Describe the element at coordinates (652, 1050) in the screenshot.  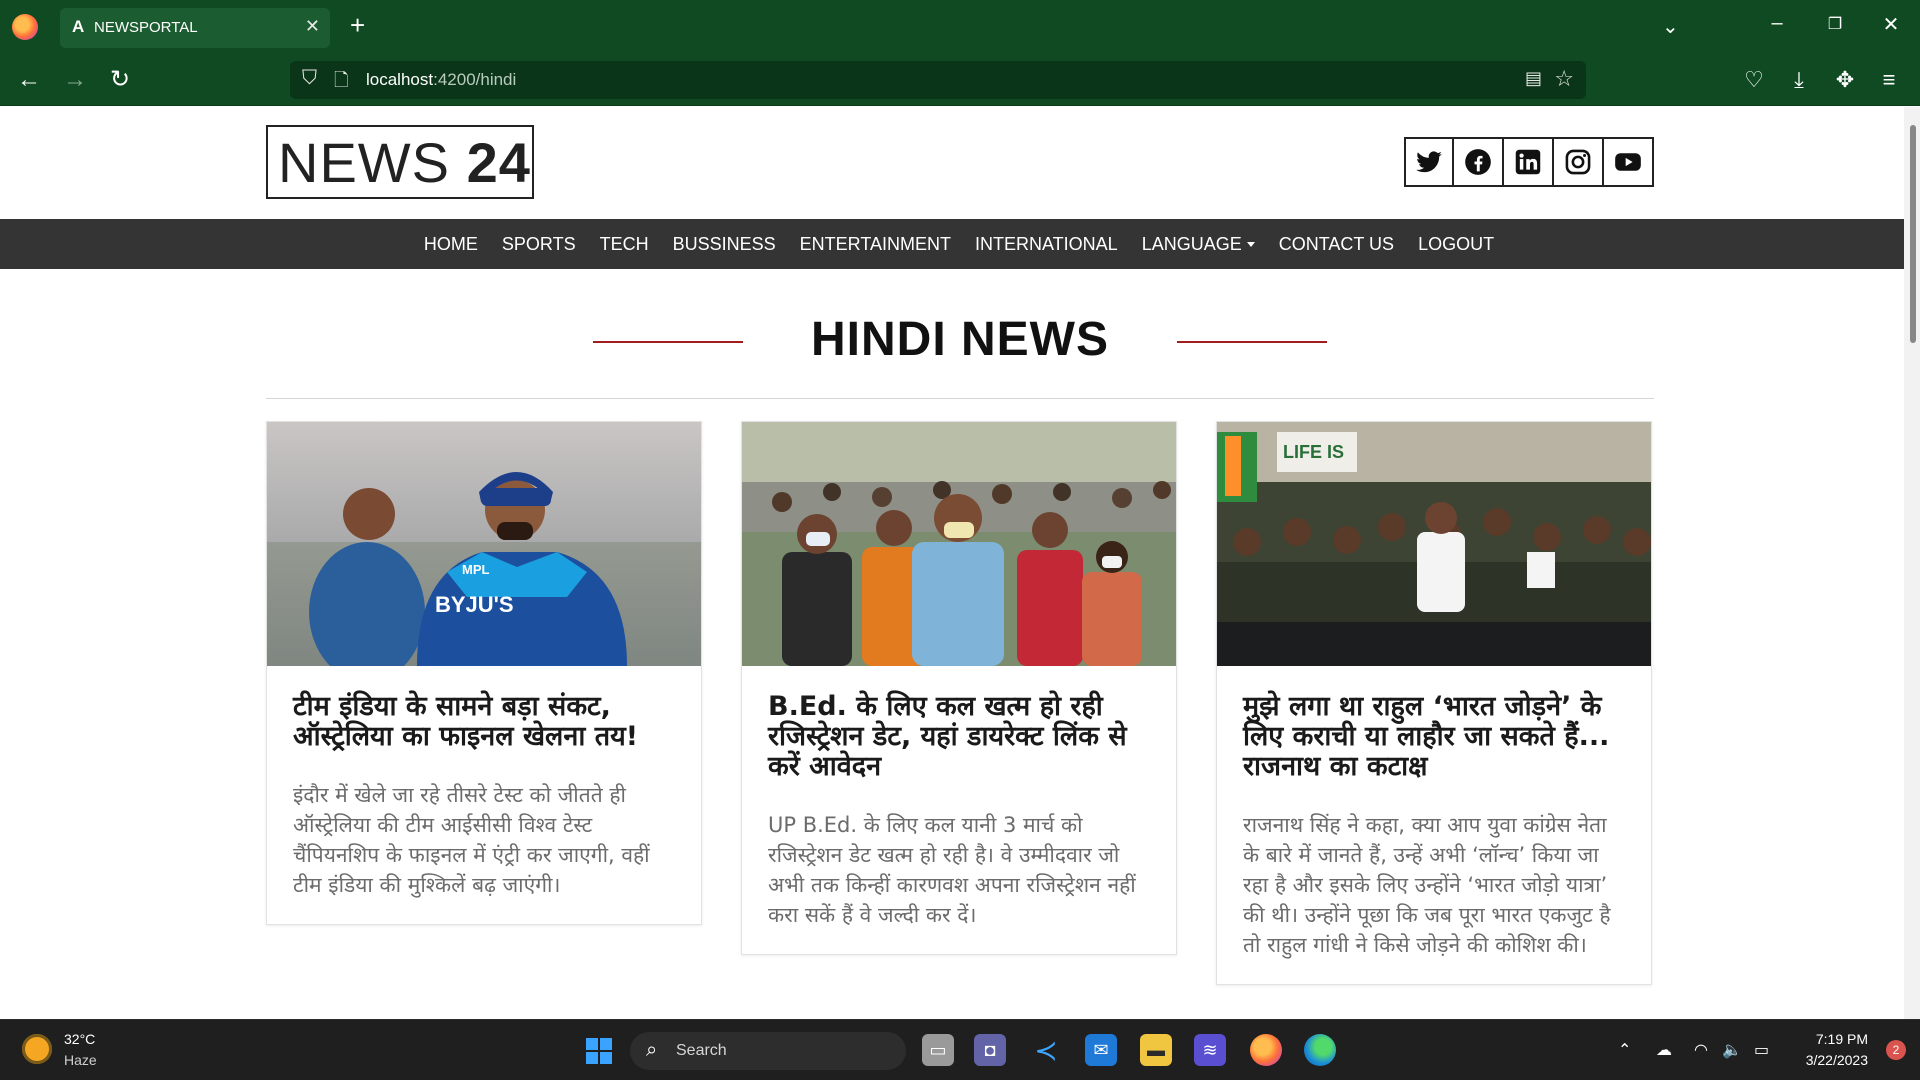
I see `search-icon: ⌕` at that location.